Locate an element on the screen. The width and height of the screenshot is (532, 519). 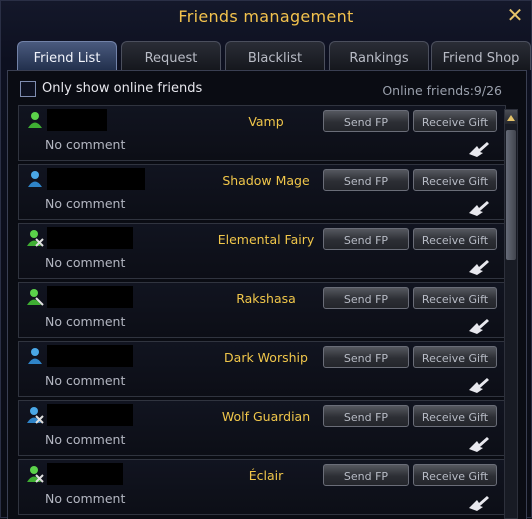
tab-rankings: Rankings is located at coordinates (379, 55).